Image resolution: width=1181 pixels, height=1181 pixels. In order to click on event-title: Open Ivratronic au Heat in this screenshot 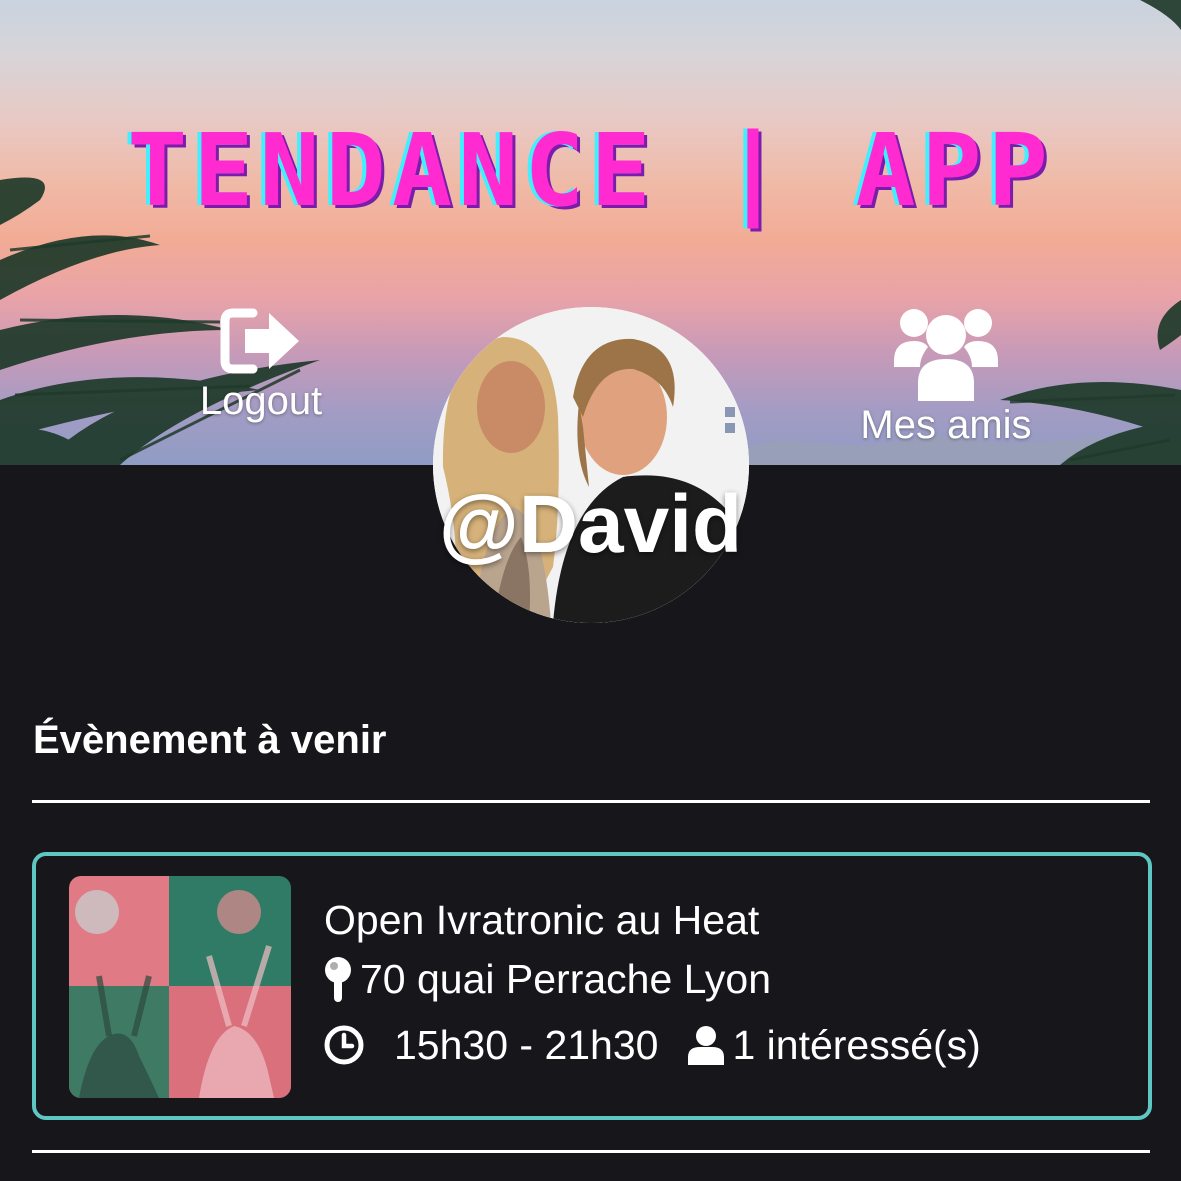, I will do `click(542, 920)`.